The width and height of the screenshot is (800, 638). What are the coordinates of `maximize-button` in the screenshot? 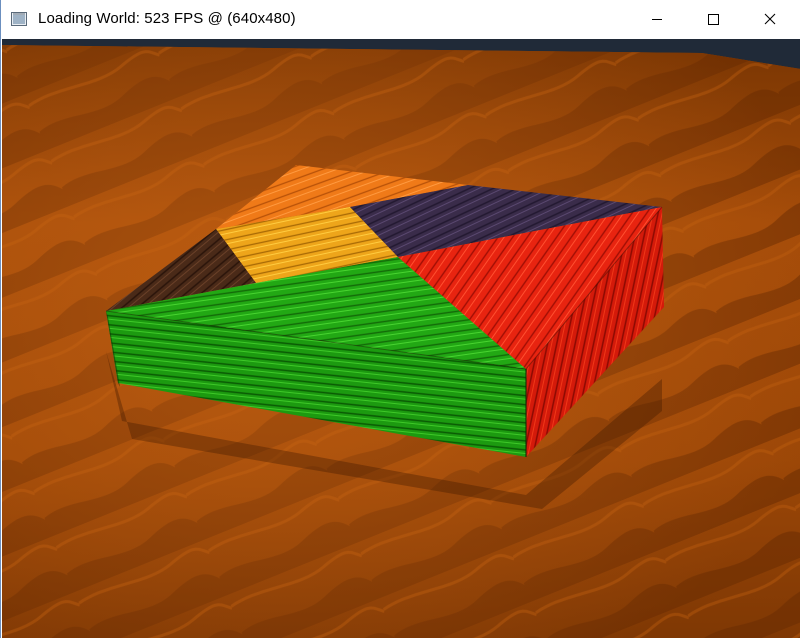 It's located at (713, 19).